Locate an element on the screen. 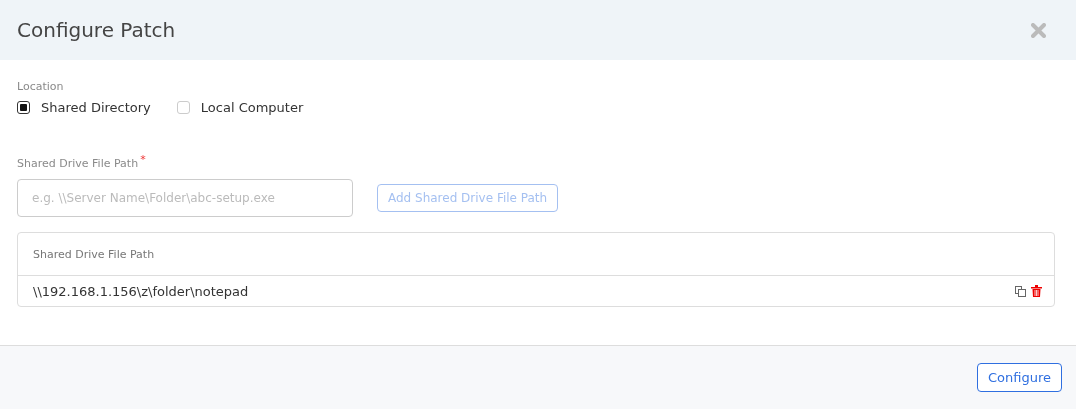 The height and width of the screenshot is (409, 1076). radio-option: Local Computer is located at coordinates (240, 107).